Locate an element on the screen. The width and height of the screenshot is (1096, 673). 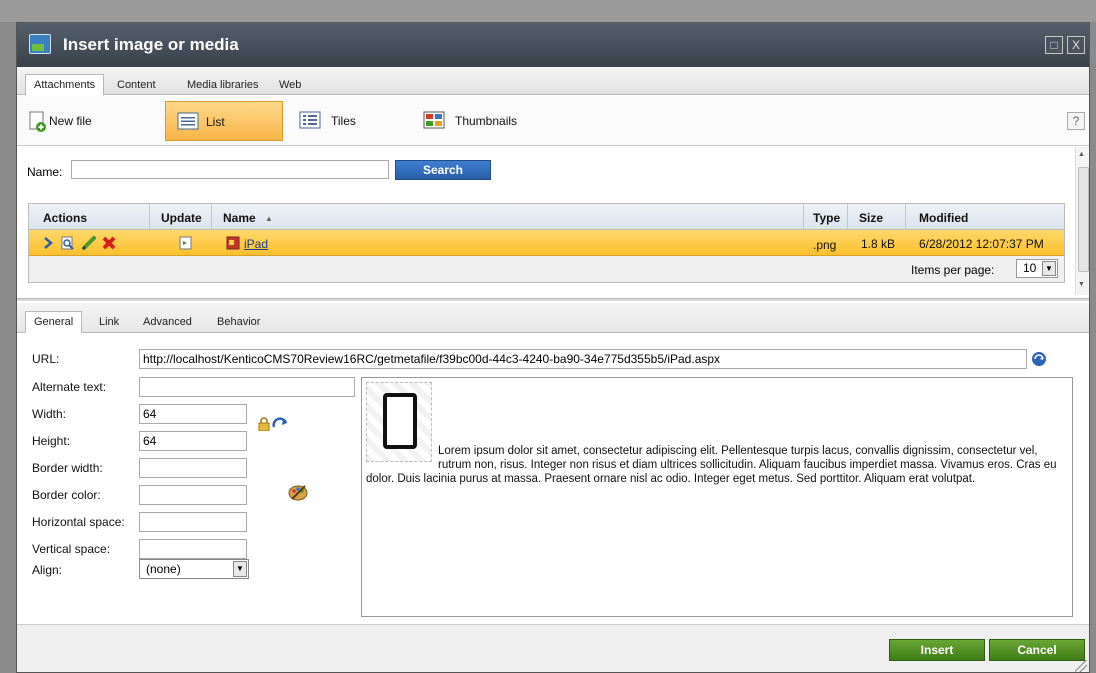
alt-text-input is located at coordinates (247, 387).